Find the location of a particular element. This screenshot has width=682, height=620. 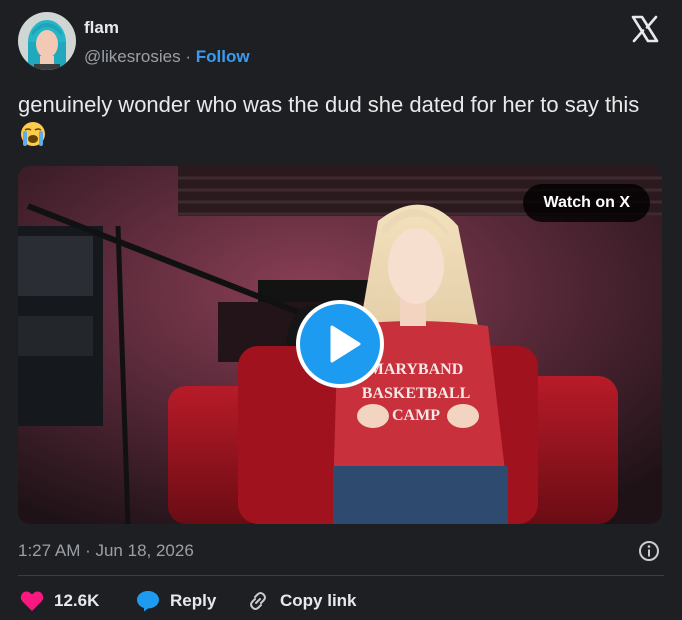

follow-button: Follow is located at coordinates (223, 56).